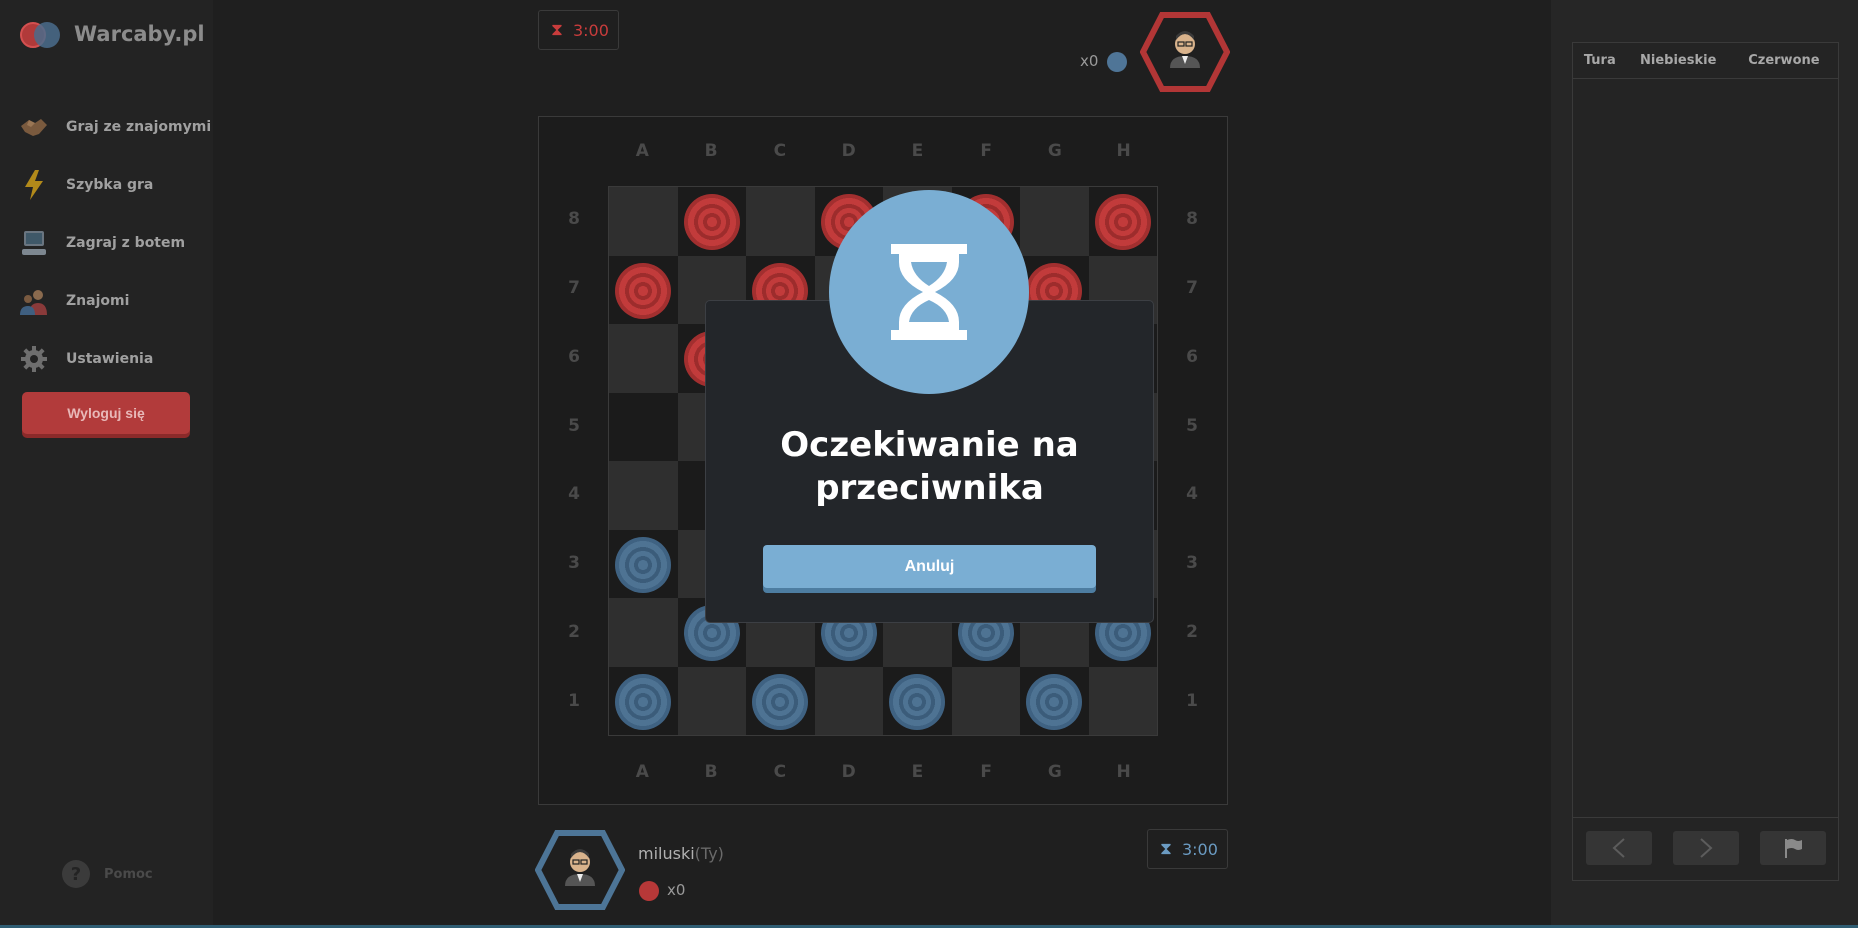 This screenshot has height=928, width=1858. I want to click on moves-controls, so click(1705, 848).